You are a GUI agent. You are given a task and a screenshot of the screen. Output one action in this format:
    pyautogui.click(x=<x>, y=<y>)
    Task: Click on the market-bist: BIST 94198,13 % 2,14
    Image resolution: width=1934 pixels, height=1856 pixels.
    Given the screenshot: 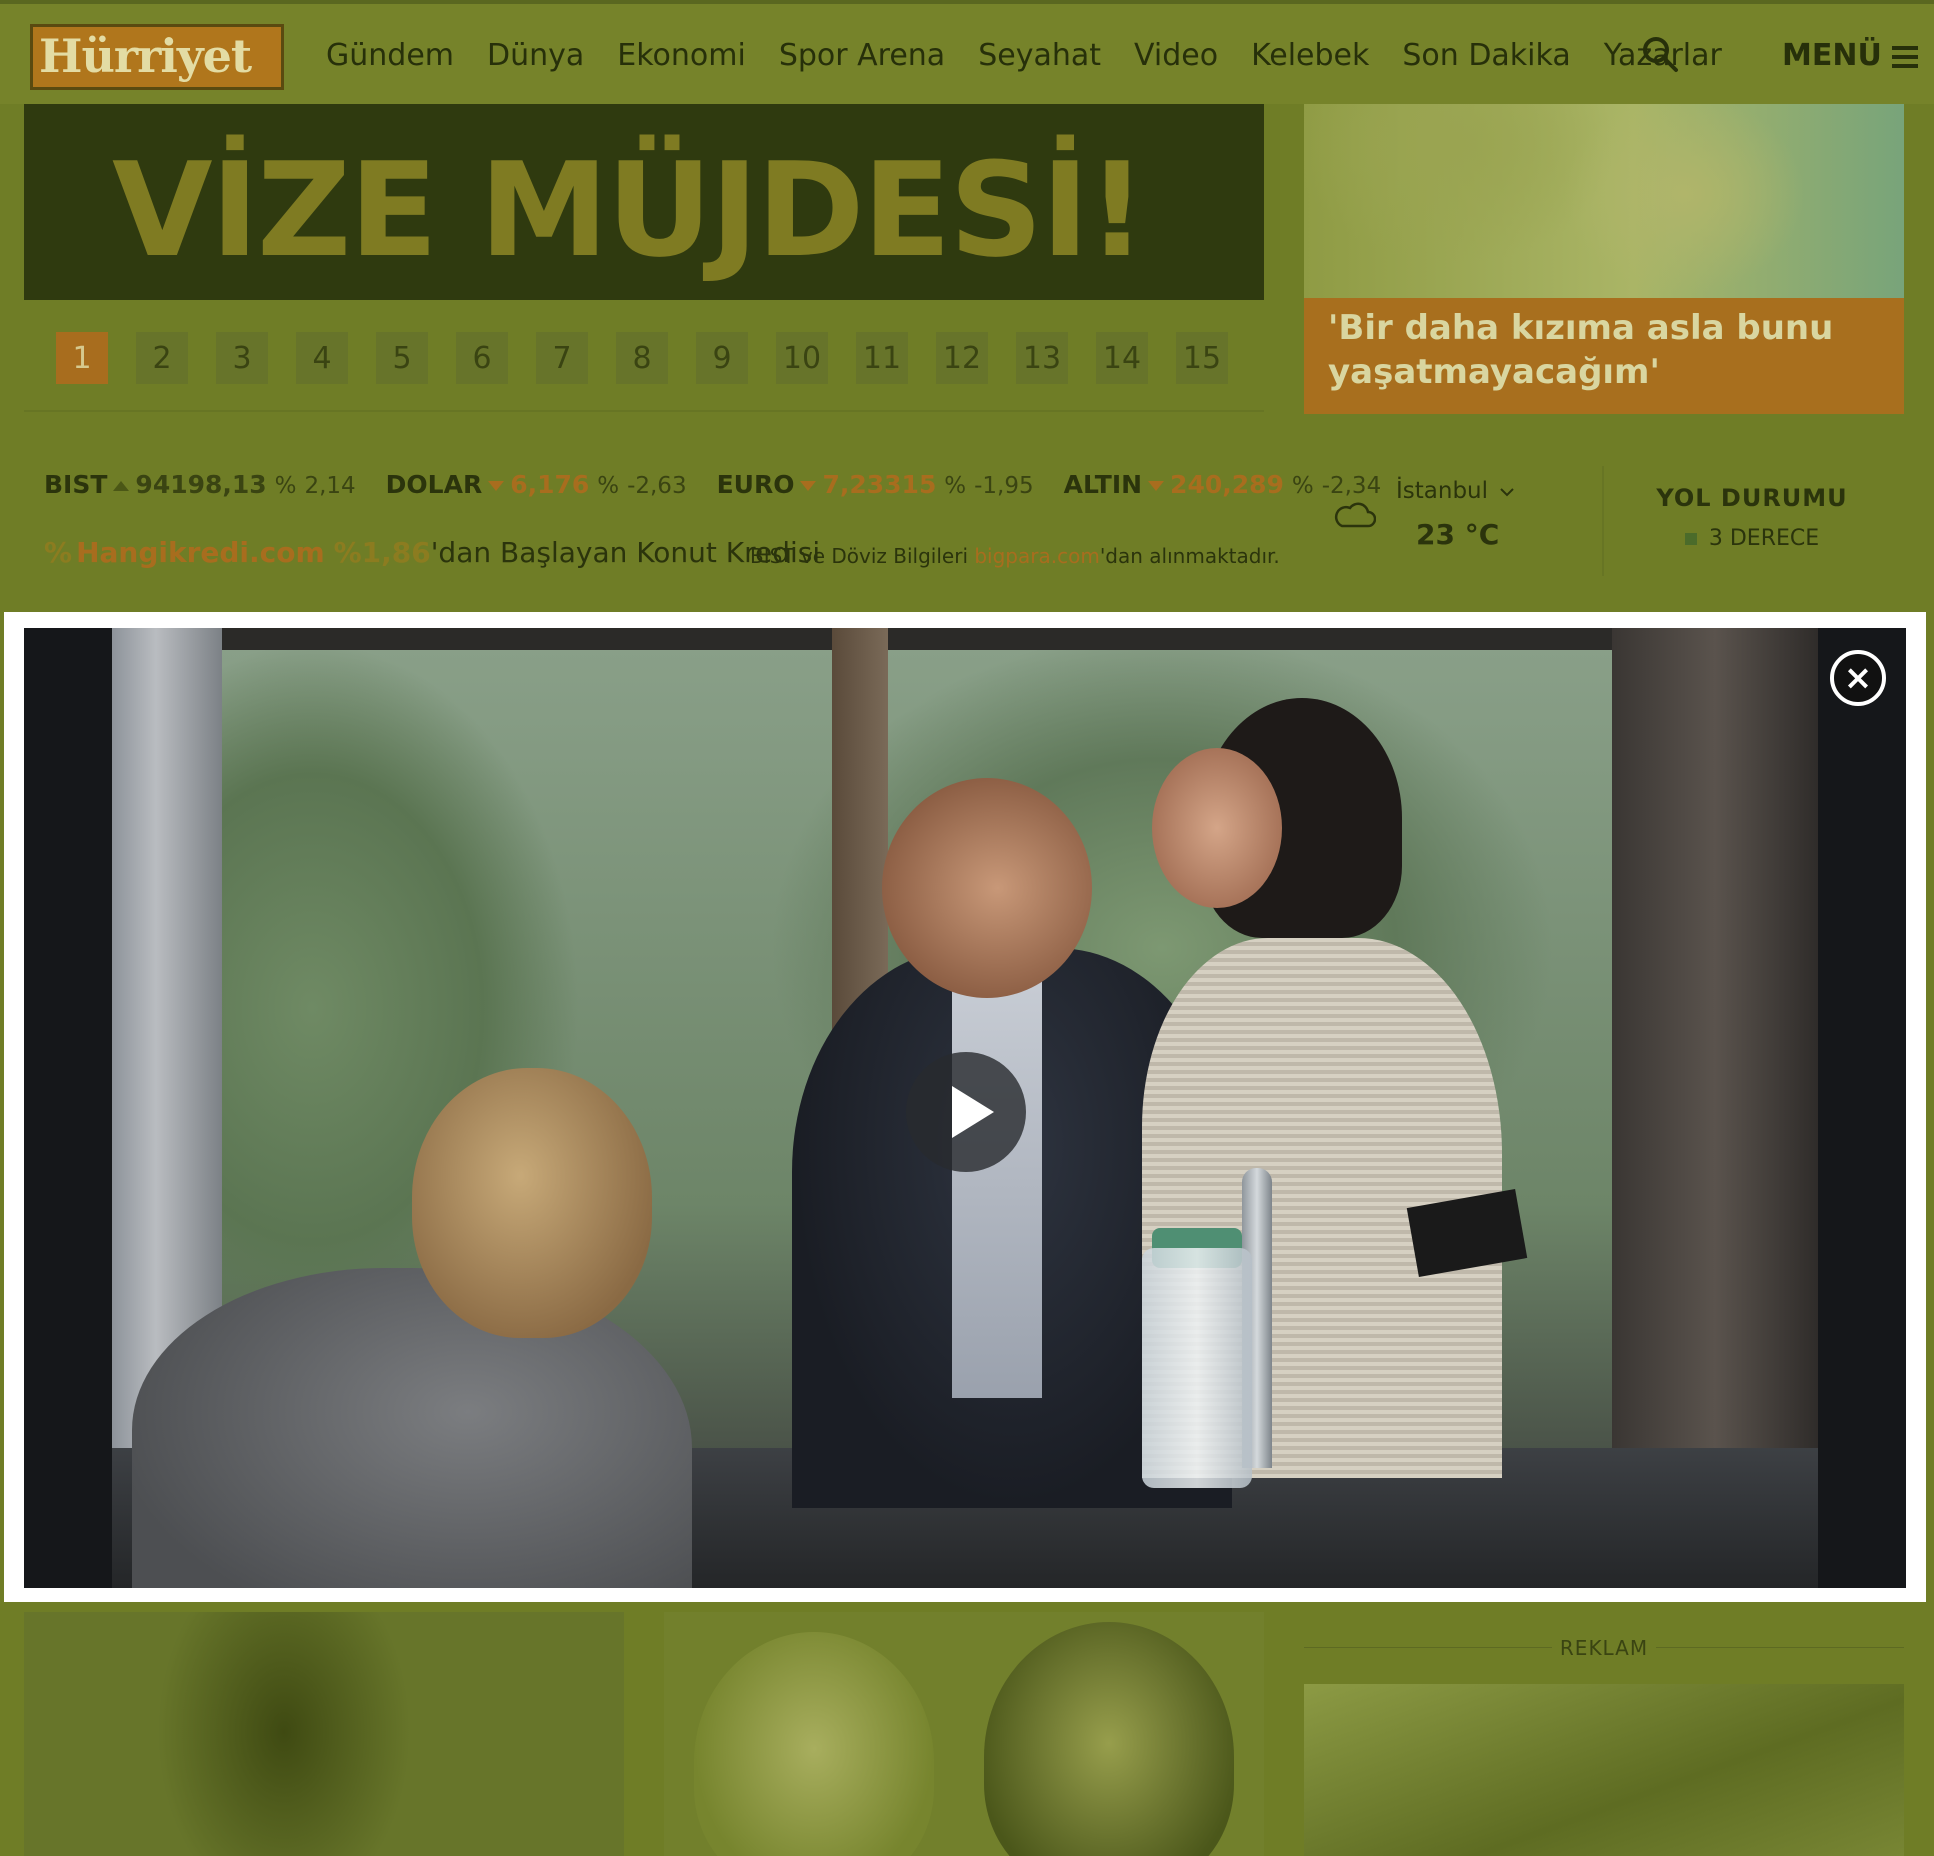 What is the action you would take?
    pyautogui.click(x=200, y=484)
    